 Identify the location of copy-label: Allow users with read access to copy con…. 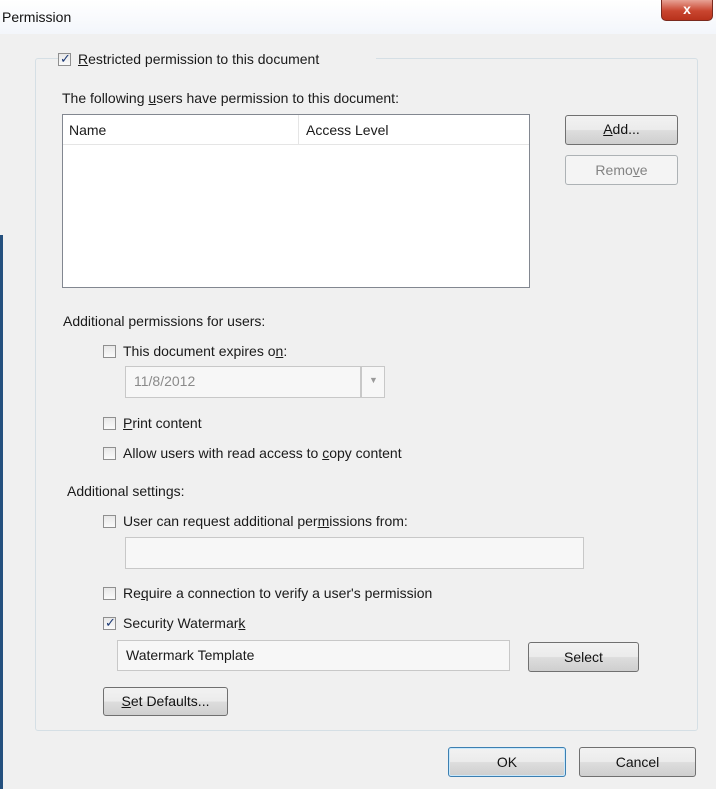
(262, 453).